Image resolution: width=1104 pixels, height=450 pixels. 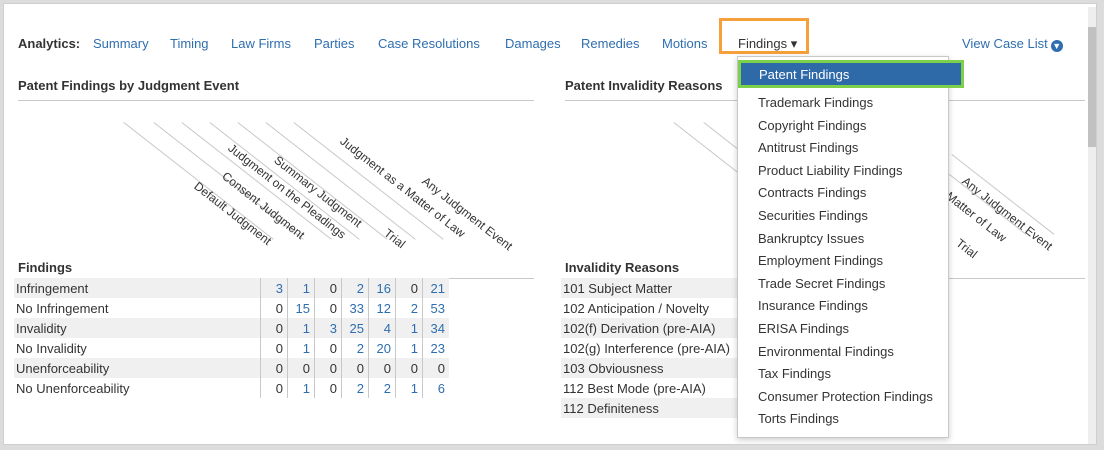 I want to click on cell-value: 16, so click(x=382, y=288).